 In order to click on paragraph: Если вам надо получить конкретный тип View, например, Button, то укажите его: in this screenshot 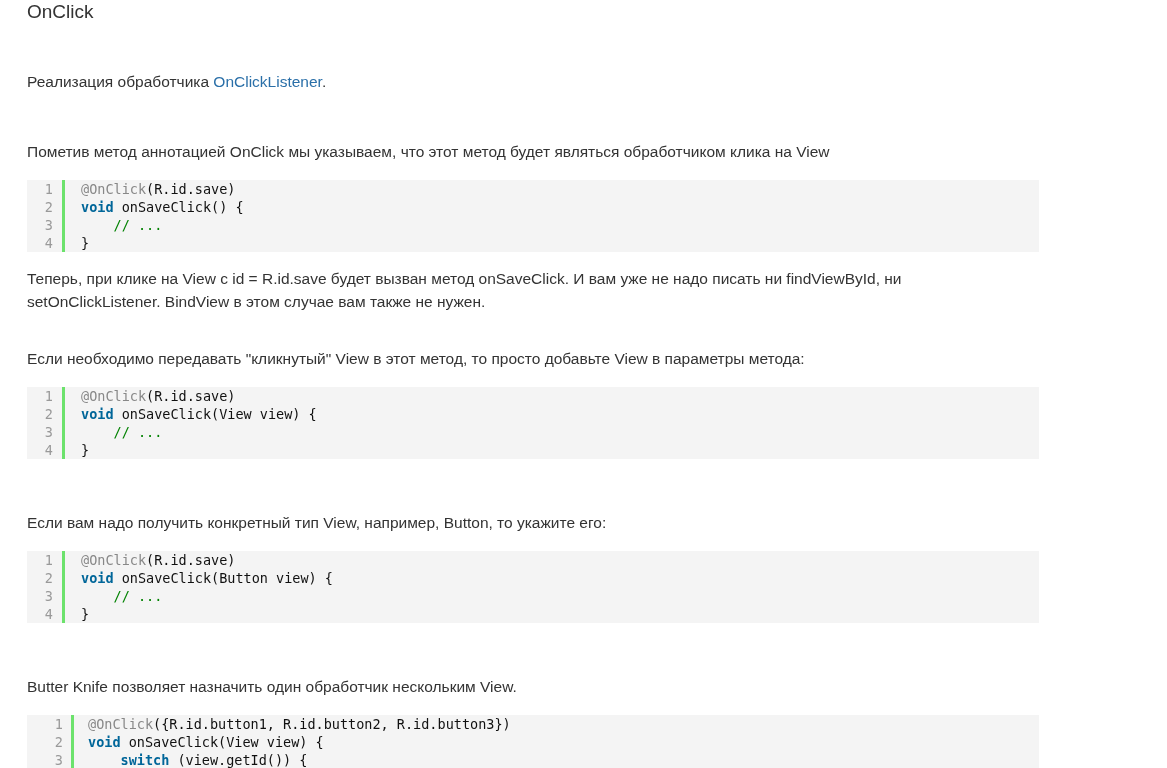, I will do `click(317, 523)`.